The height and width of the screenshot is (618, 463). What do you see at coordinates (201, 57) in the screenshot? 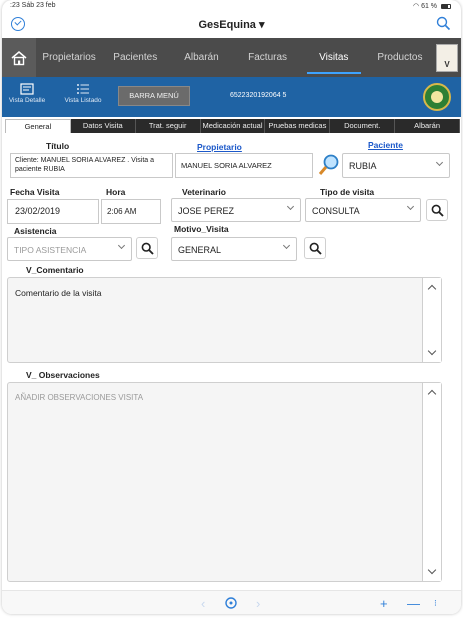
I see `nav-tab-albaran: Albarán` at bounding box center [201, 57].